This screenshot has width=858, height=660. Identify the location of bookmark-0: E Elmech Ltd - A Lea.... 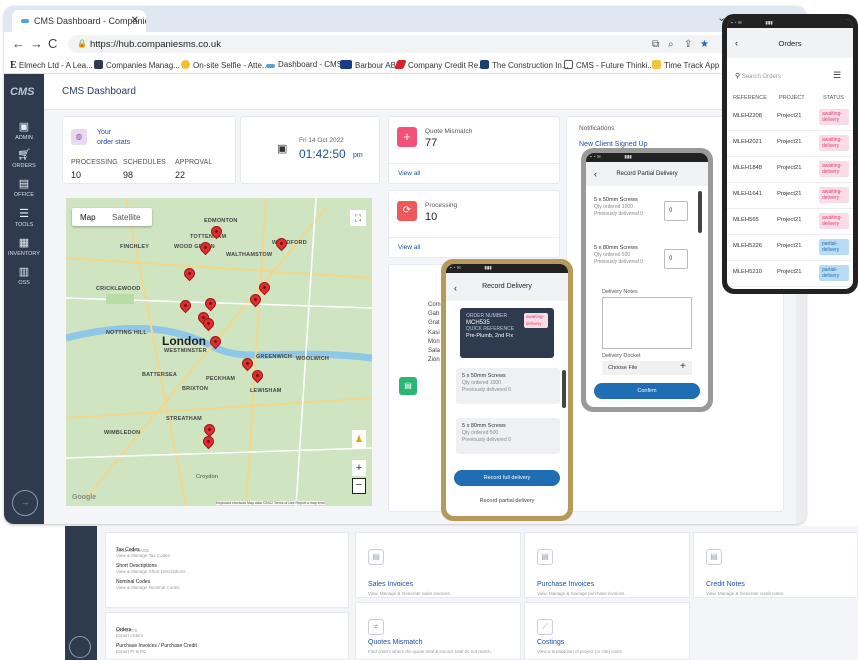
(51, 65).